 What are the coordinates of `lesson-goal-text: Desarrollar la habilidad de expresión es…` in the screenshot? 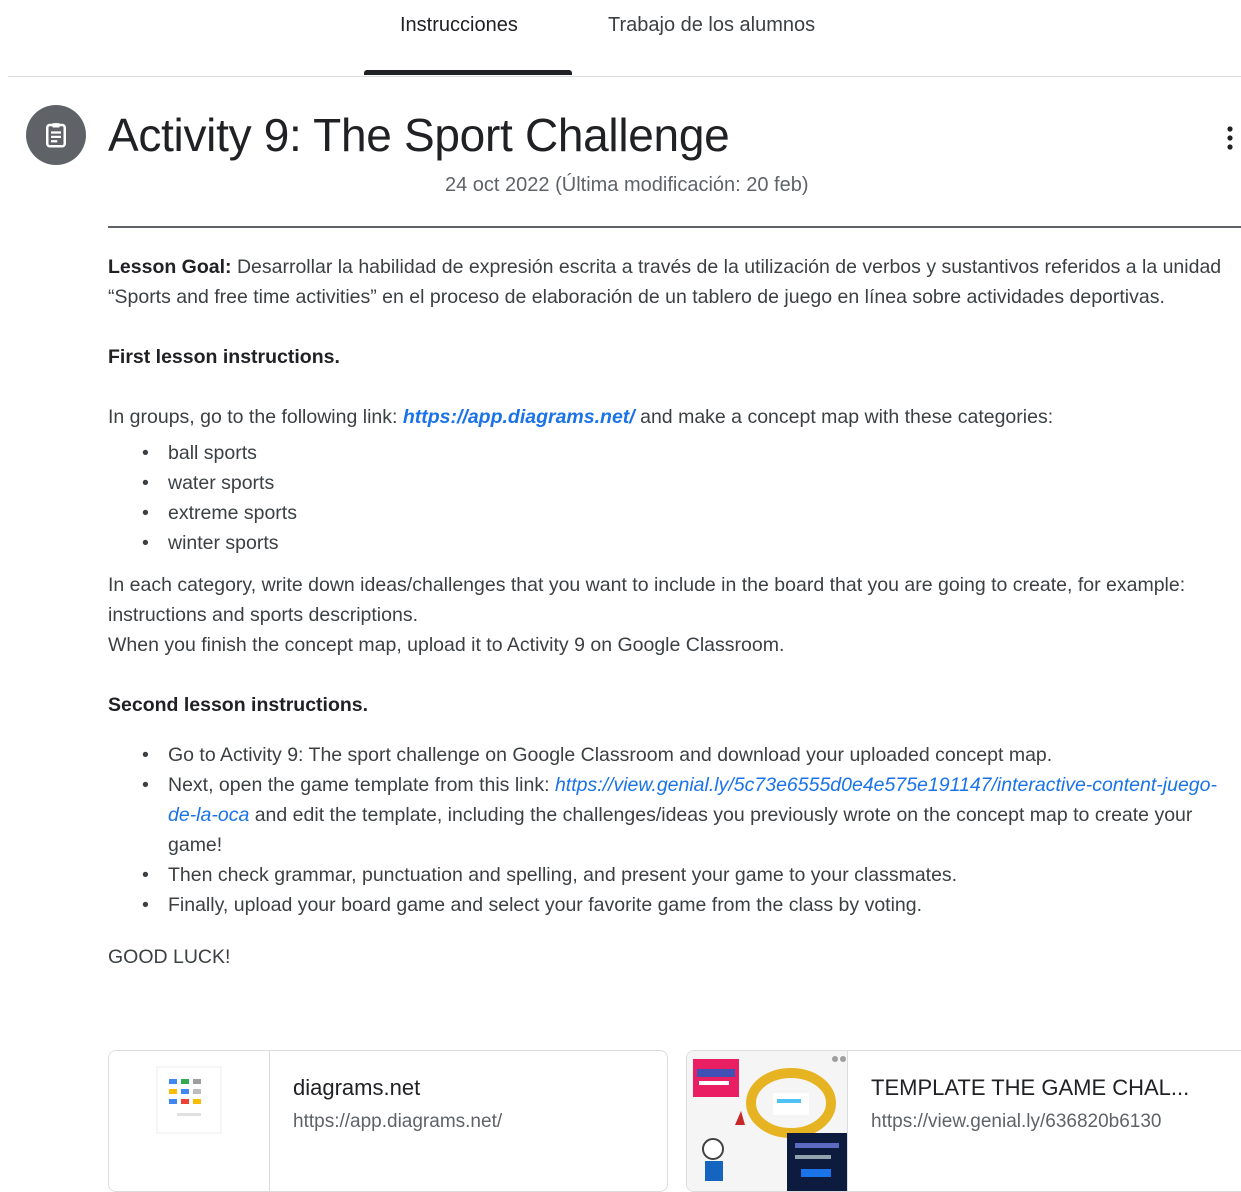 It's located at (665, 282).